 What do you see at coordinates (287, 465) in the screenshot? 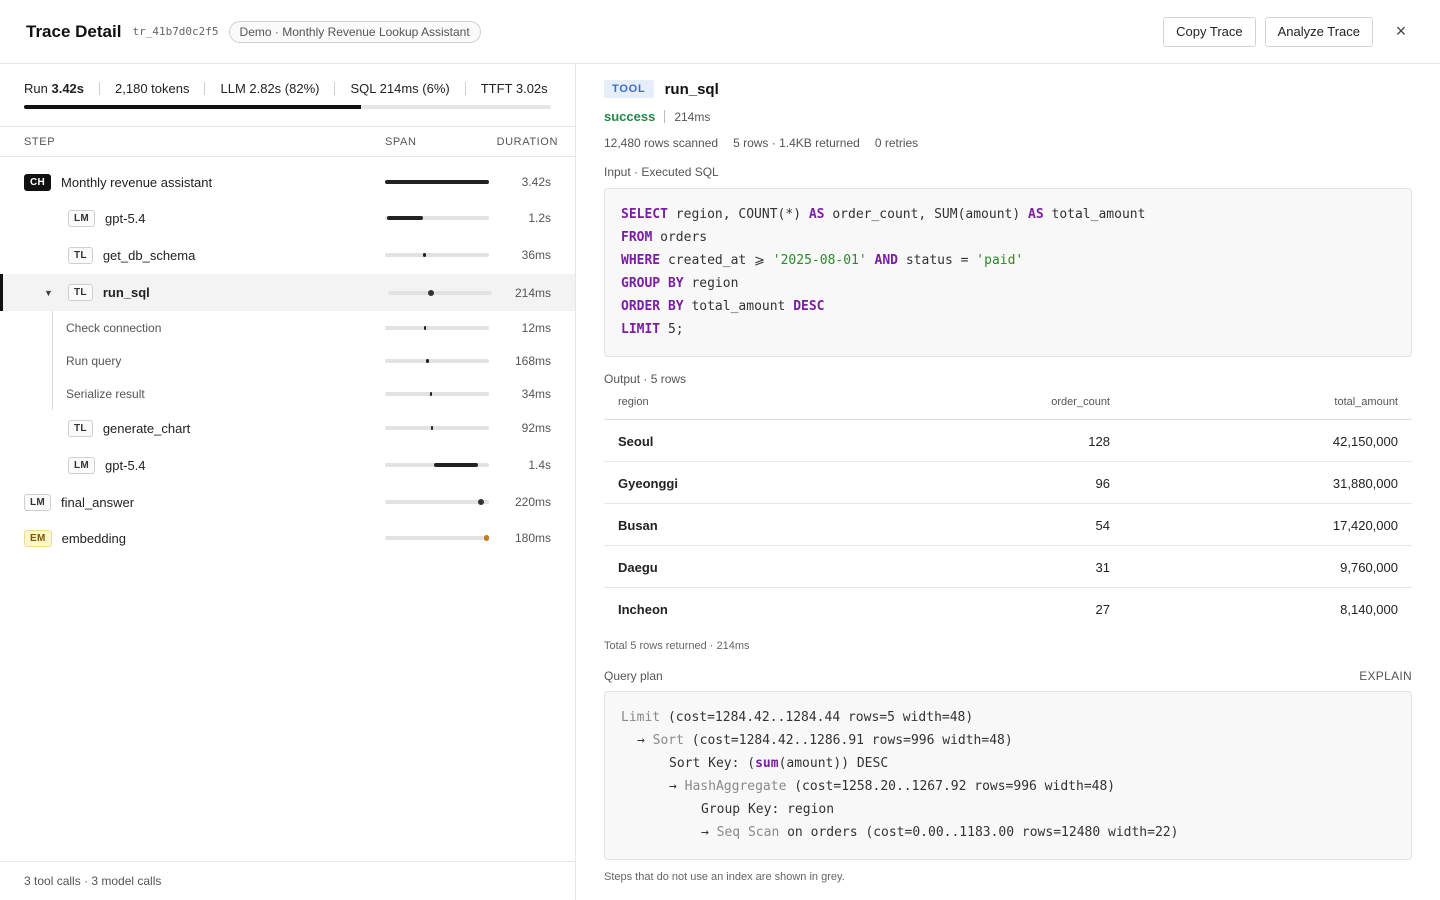
I see `step-row: LM gpt-5.4 1.4s` at bounding box center [287, 465].